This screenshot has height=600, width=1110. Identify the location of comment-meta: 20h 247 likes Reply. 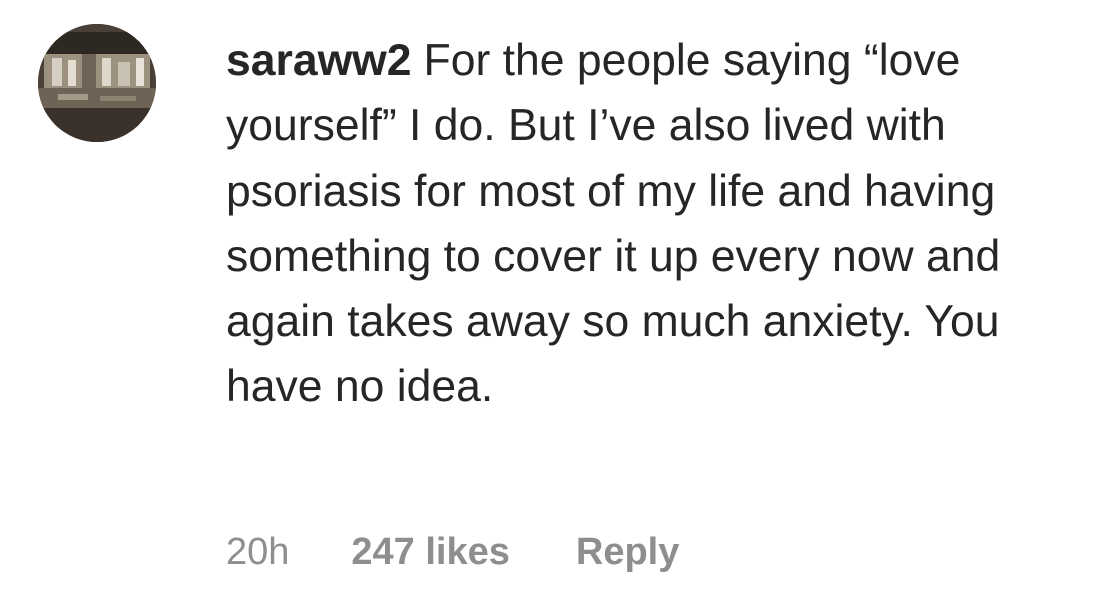
(452, 552).